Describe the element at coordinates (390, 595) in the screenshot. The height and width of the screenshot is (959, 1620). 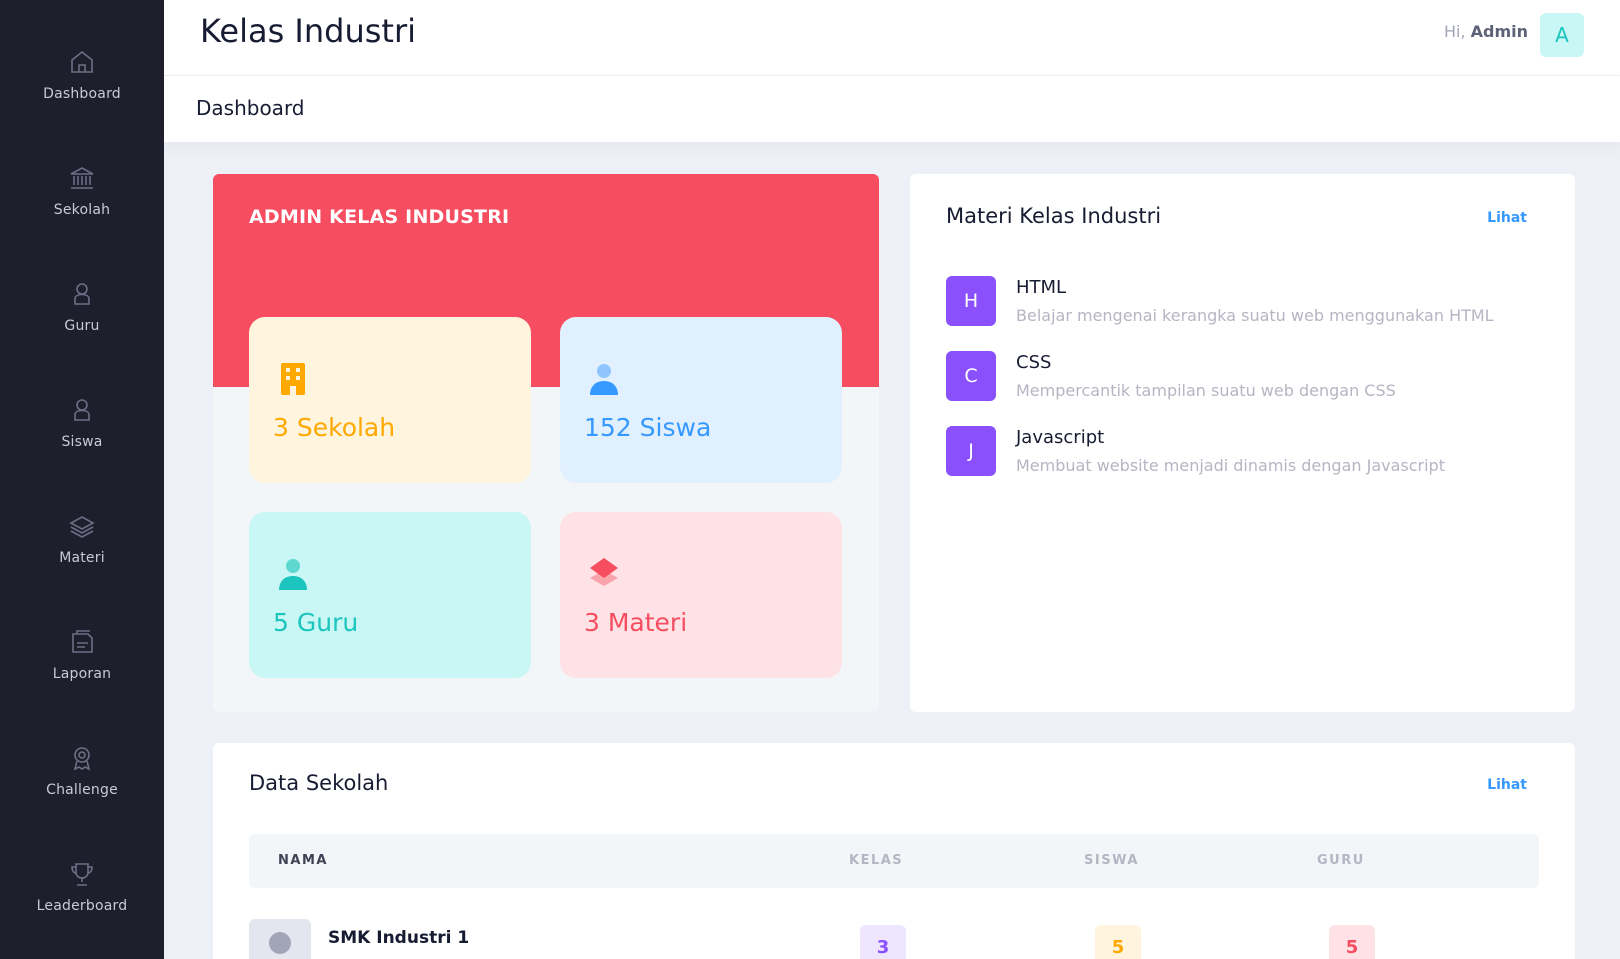
I see `stat-tile-guru: 5 Guru` at that location.